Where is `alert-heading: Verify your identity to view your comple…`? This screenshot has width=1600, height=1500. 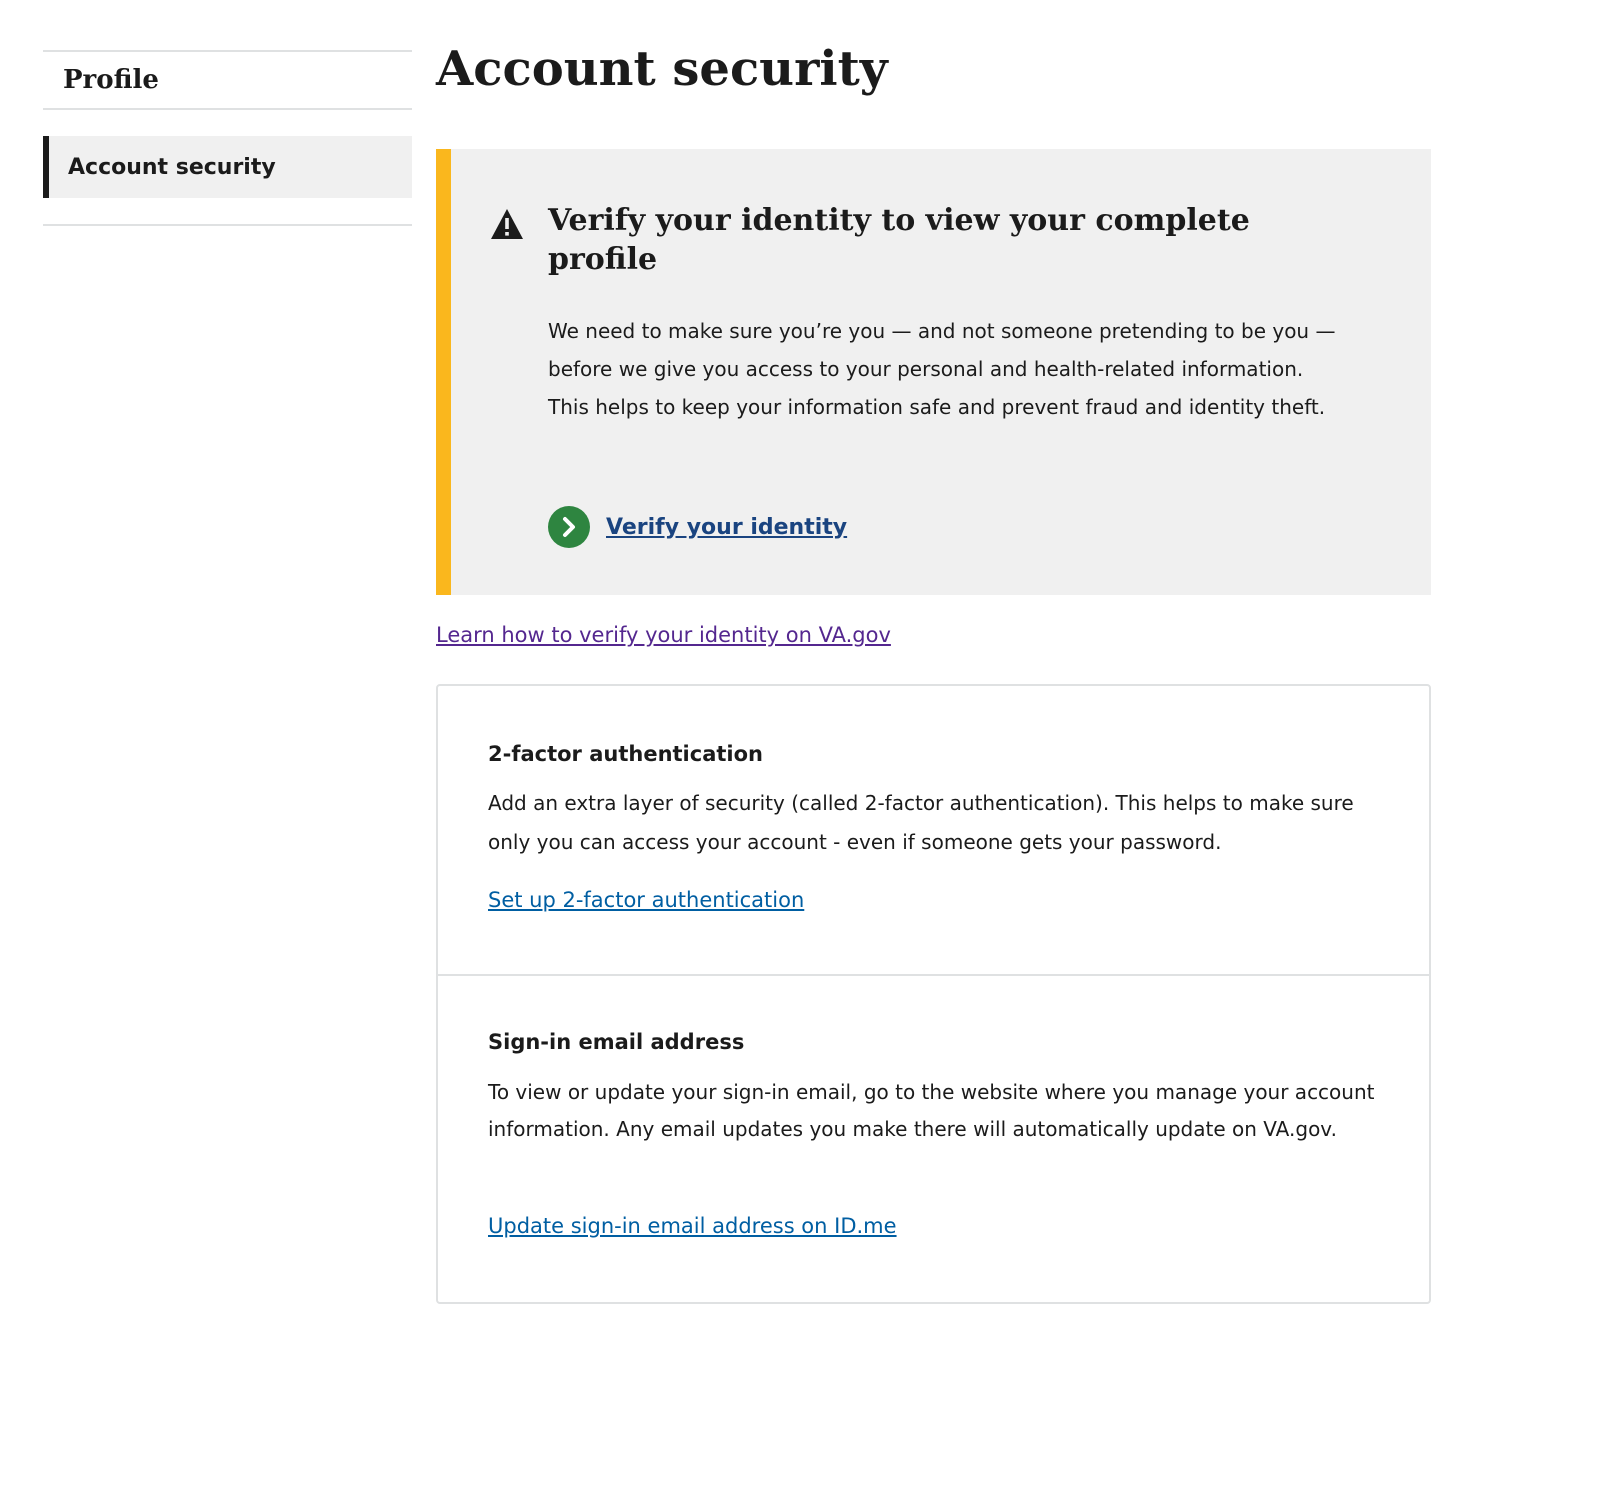
alert-heading: Verify your identity to view your comple… is located at coordinates (899, 240).